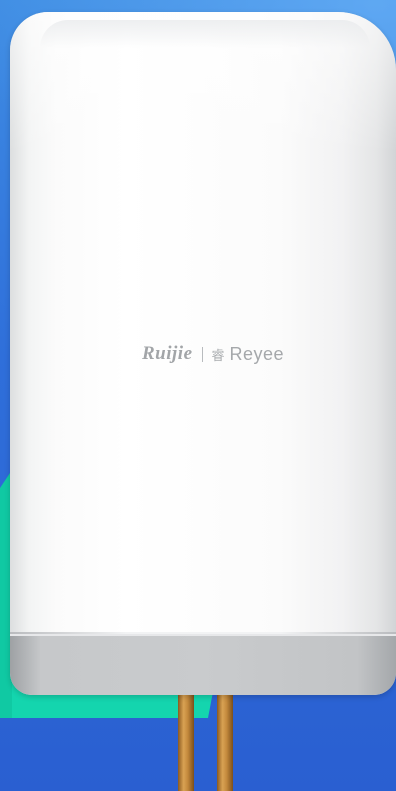 This screenshot has width=396, height=791. Describe the element at coordinates (186, 740) in the screenshot. I see `cable-left` at that location.